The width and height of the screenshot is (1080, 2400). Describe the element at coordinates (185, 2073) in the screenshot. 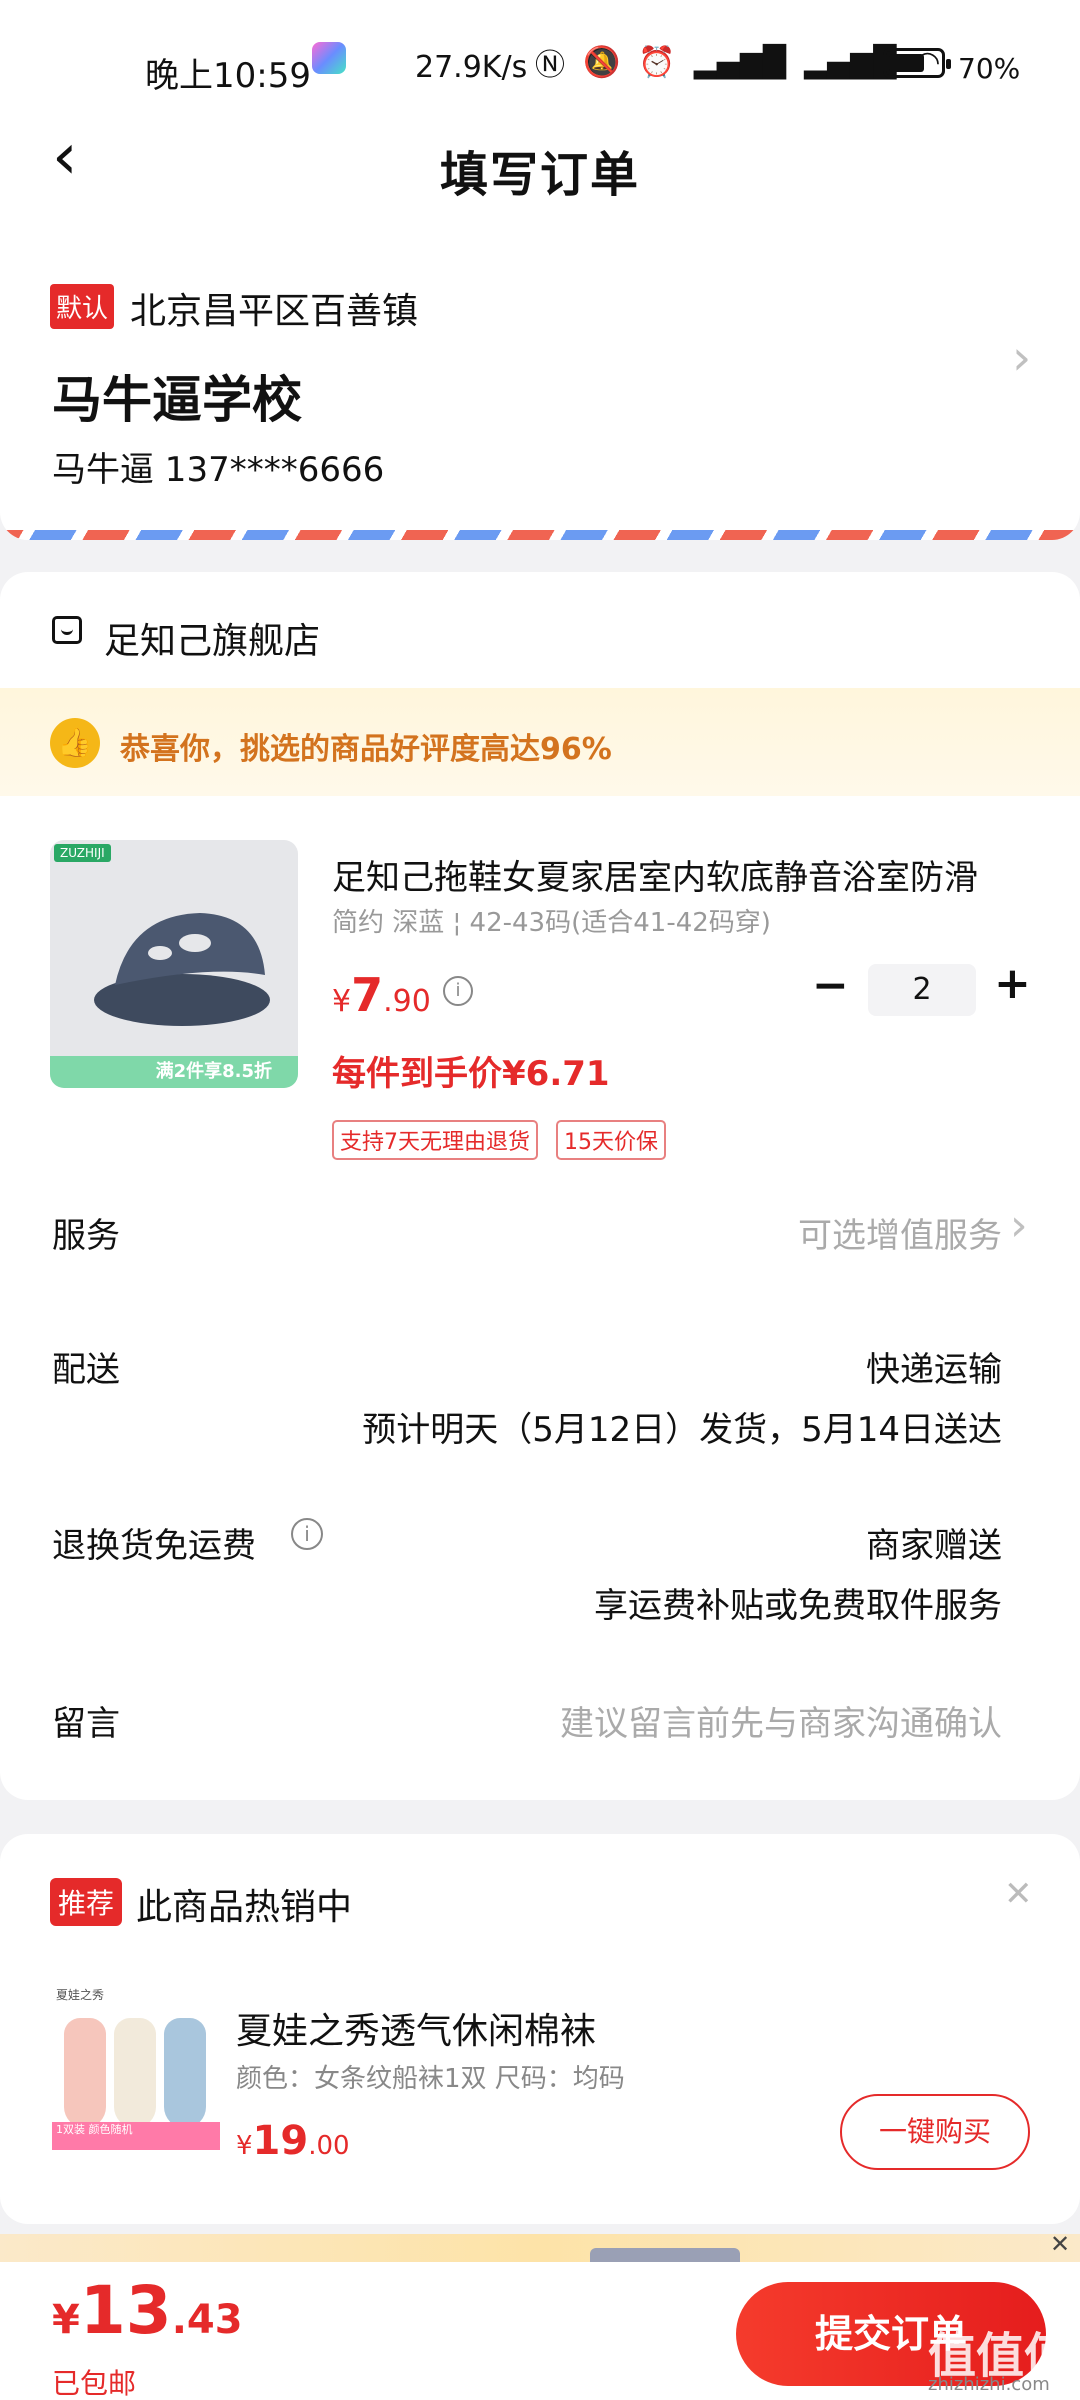

I see `sock-blue` at that location.